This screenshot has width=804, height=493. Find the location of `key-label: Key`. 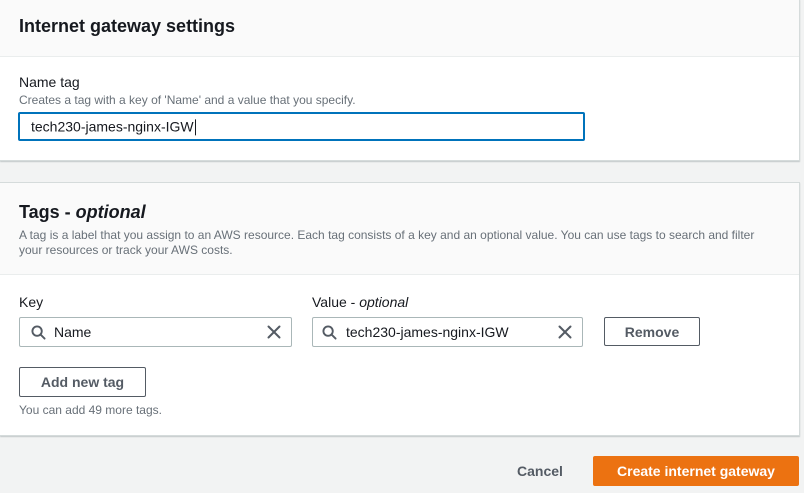

key-label: Key is located at coordinates (31, 302).